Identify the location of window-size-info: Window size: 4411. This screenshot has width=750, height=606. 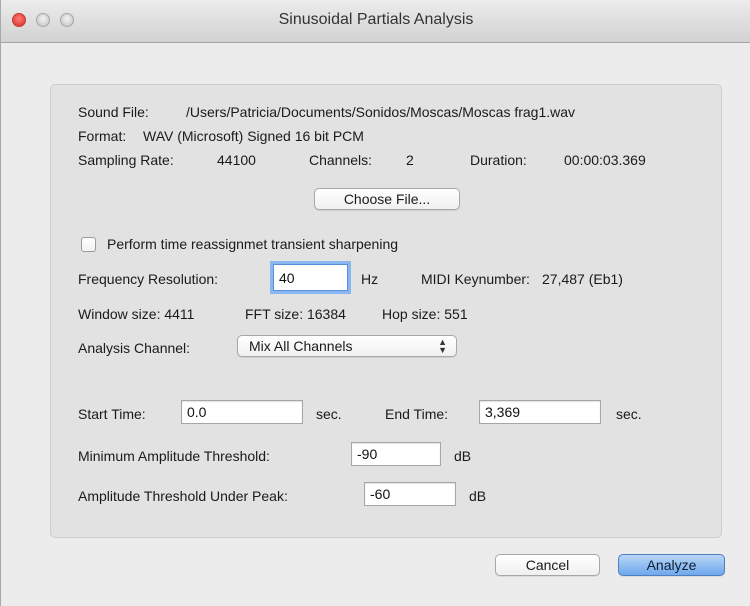
(136, 314).